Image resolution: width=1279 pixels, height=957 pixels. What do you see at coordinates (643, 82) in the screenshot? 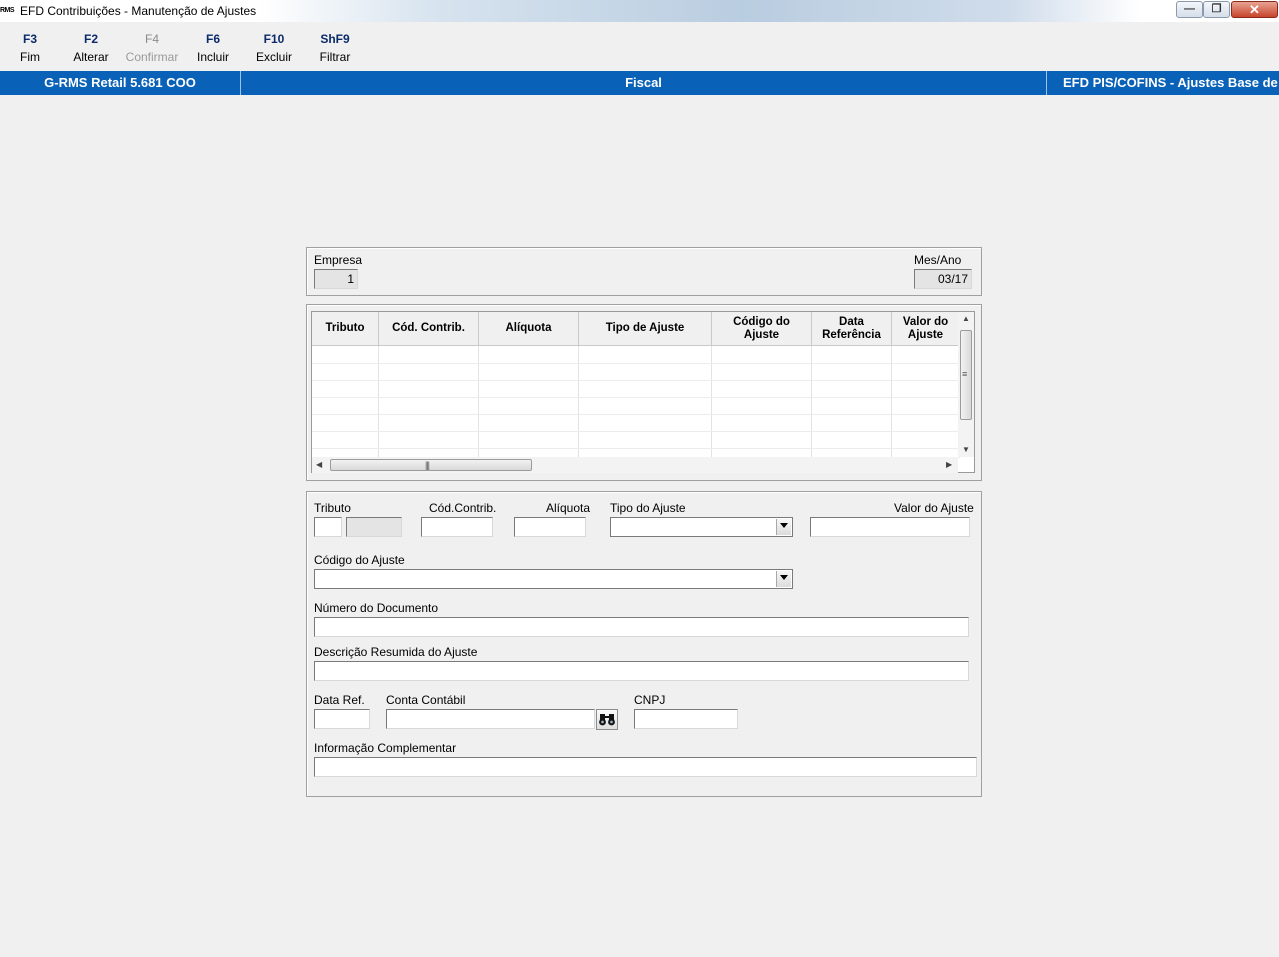
I see `header-module: Fiscal` at bounding box center [643, 82].